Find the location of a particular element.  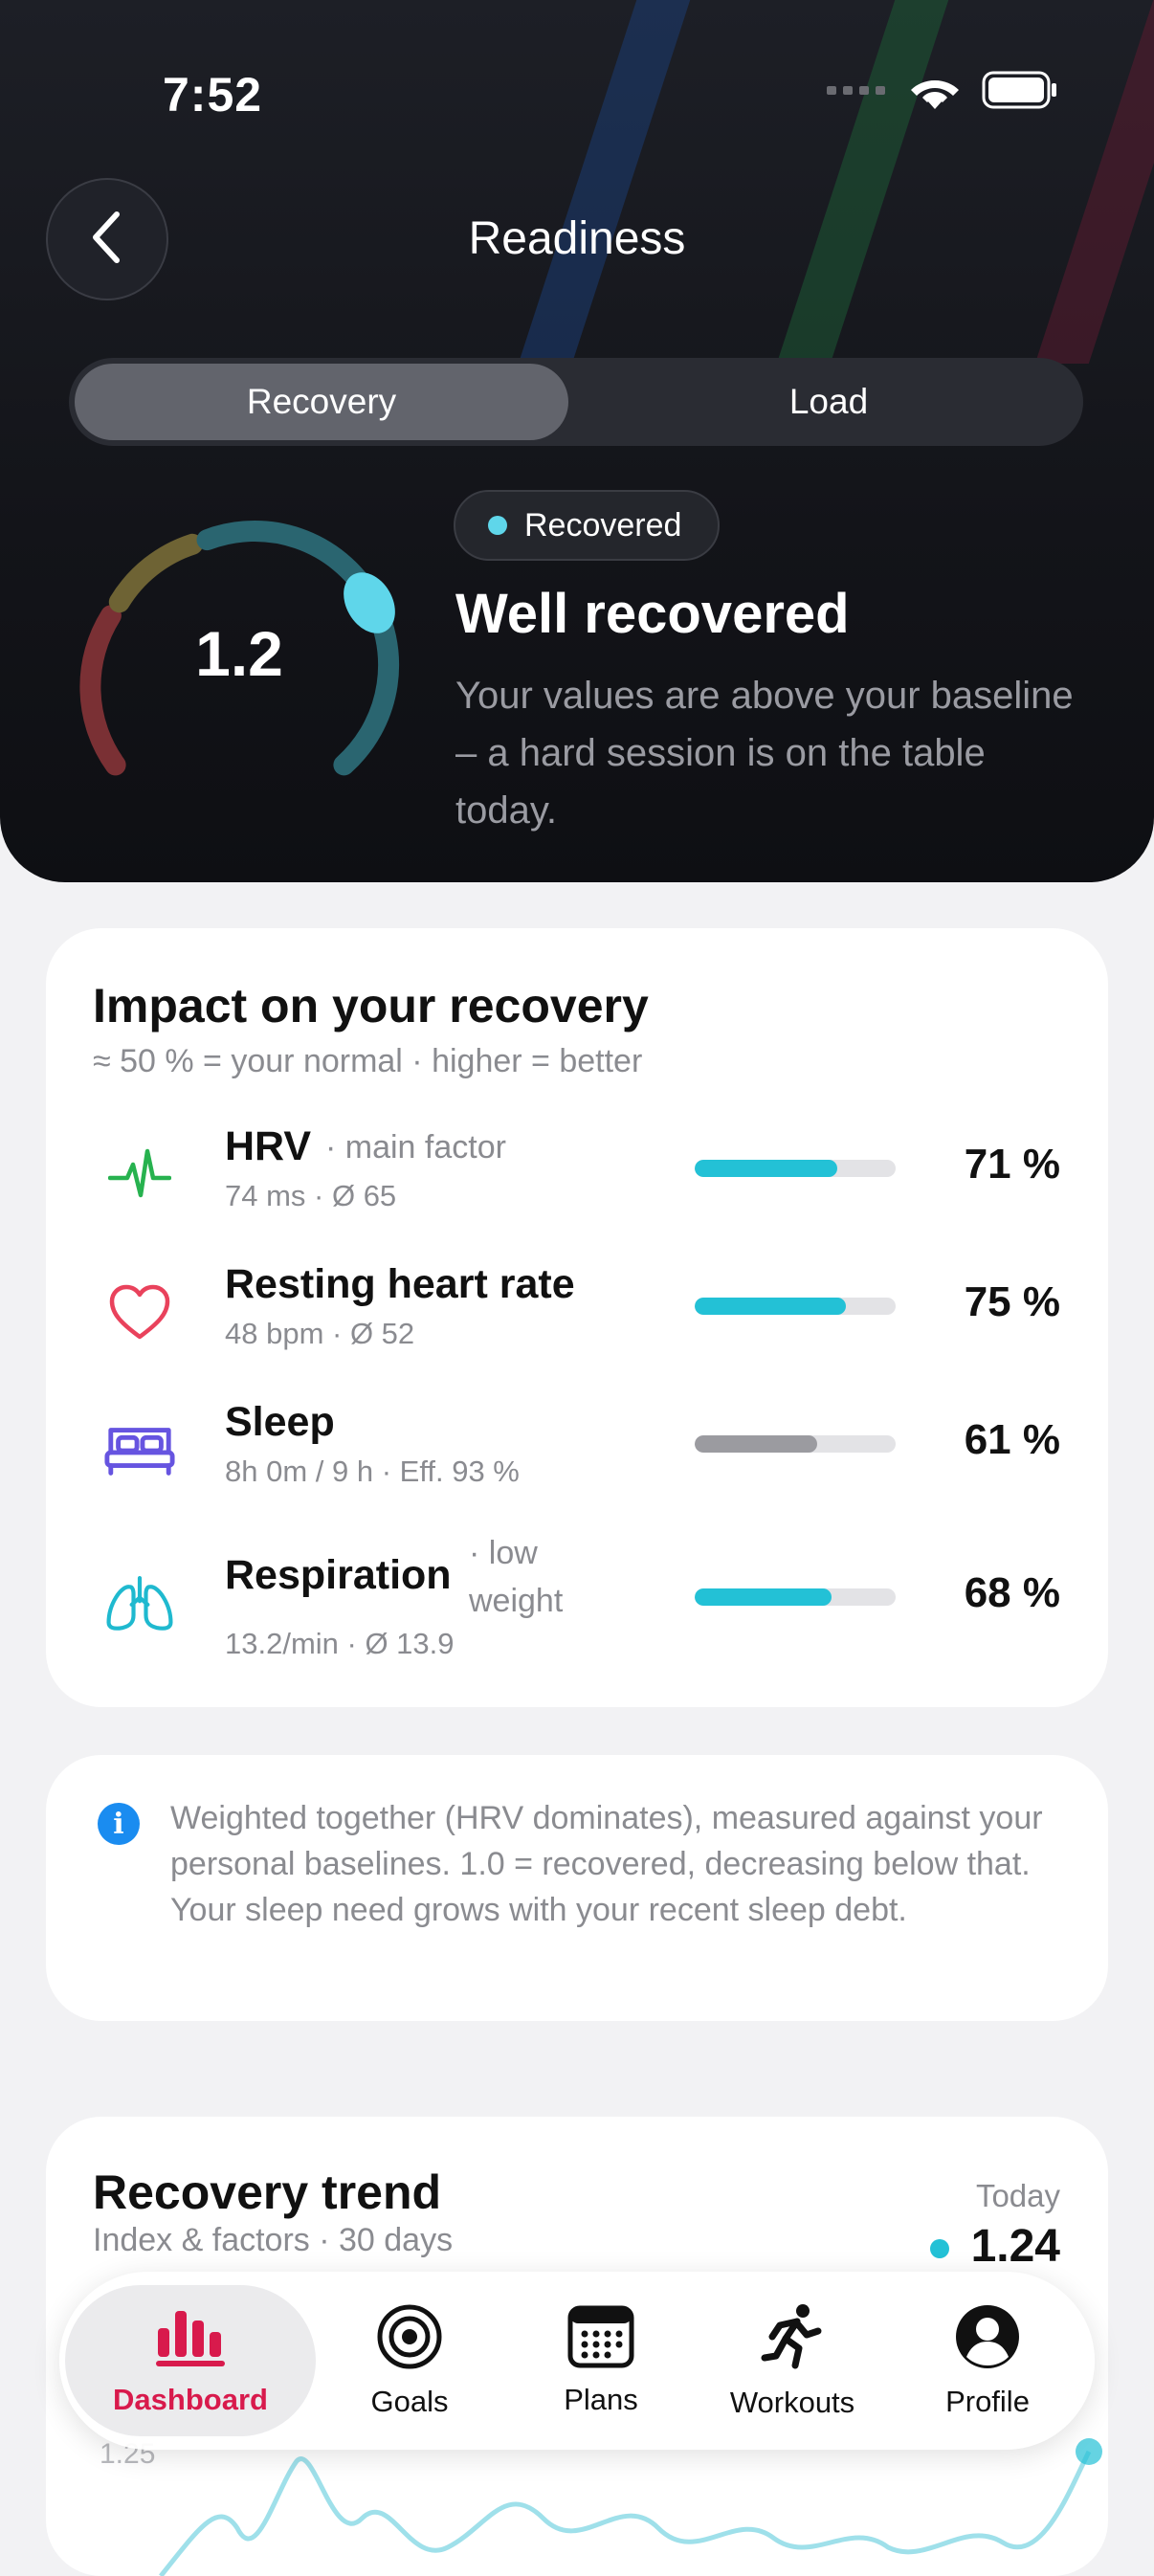

tab-label: Goals is located at coordinates (409, 2401).